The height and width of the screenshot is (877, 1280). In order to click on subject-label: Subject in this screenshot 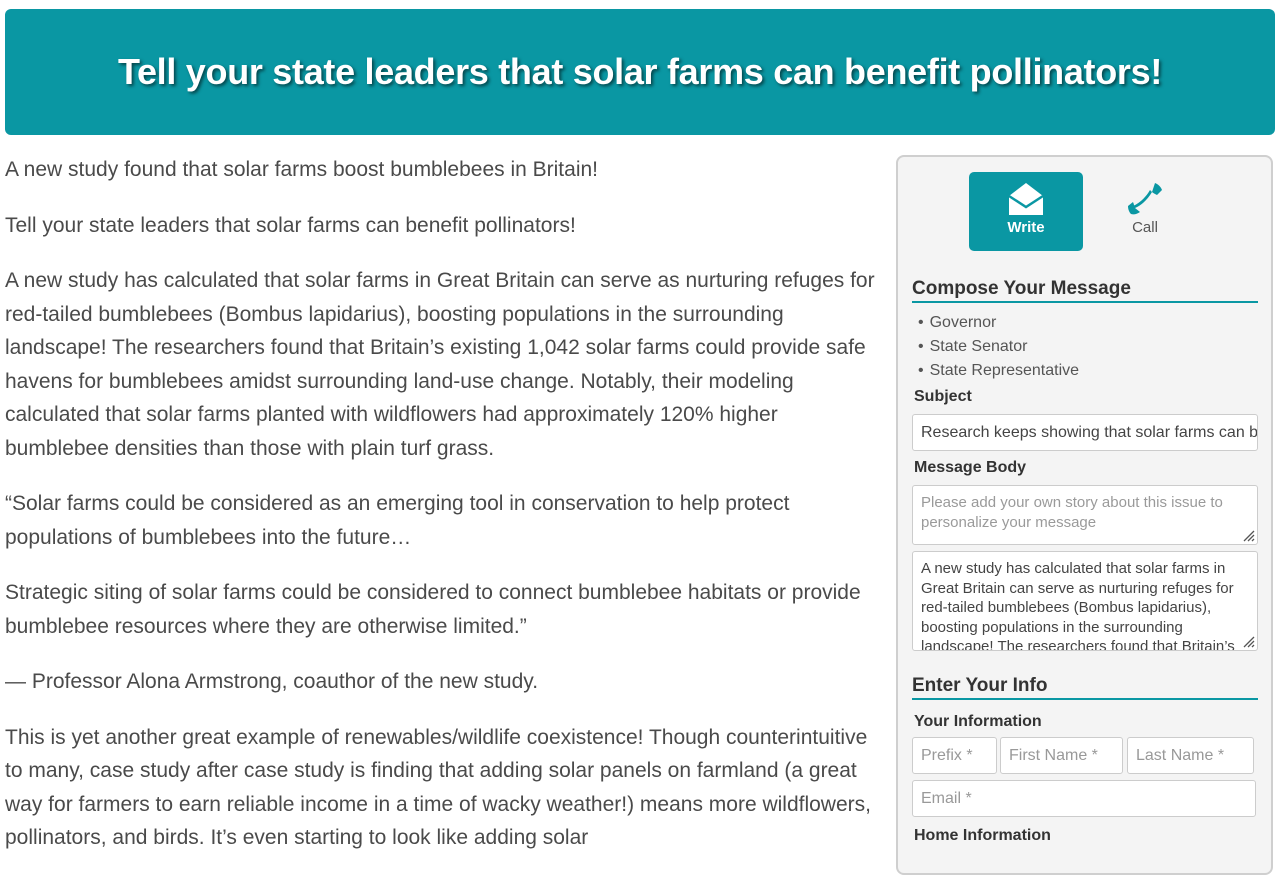, I will do `click(943, 396)`.